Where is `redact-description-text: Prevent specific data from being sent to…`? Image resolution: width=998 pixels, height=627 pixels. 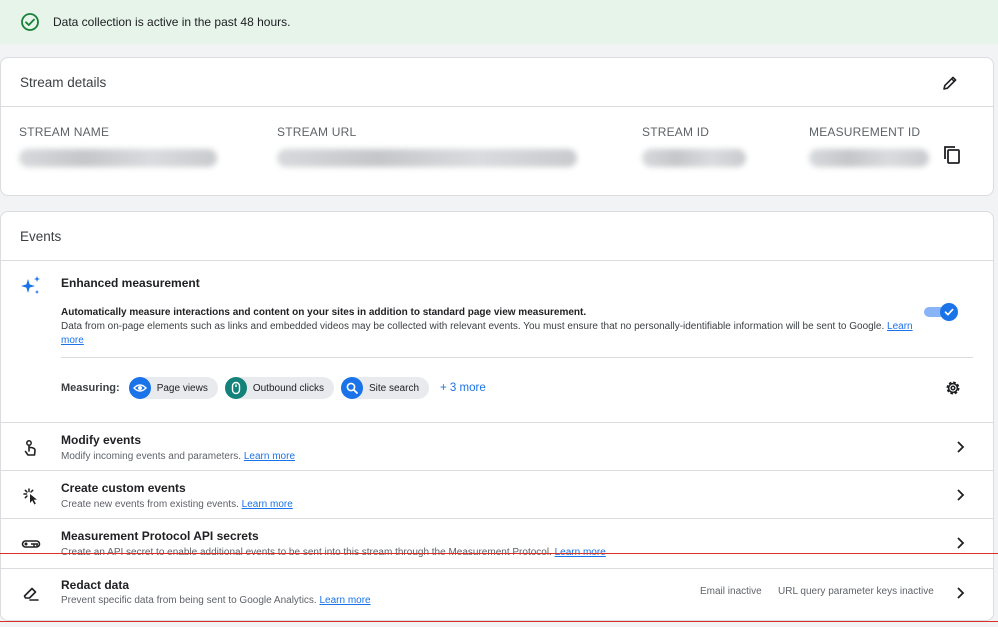
redact-description-text: Prevent specific data from being sent to… is located at coordinates (189, 600).